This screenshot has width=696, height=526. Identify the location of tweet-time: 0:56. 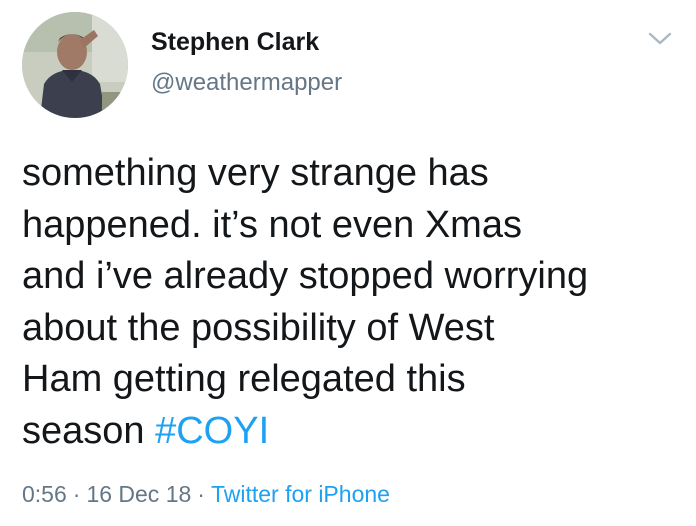
(44, 494).